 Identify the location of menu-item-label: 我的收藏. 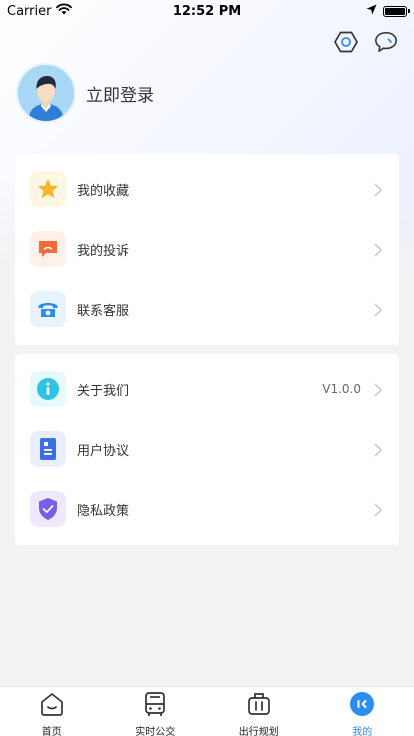
(103, 191).